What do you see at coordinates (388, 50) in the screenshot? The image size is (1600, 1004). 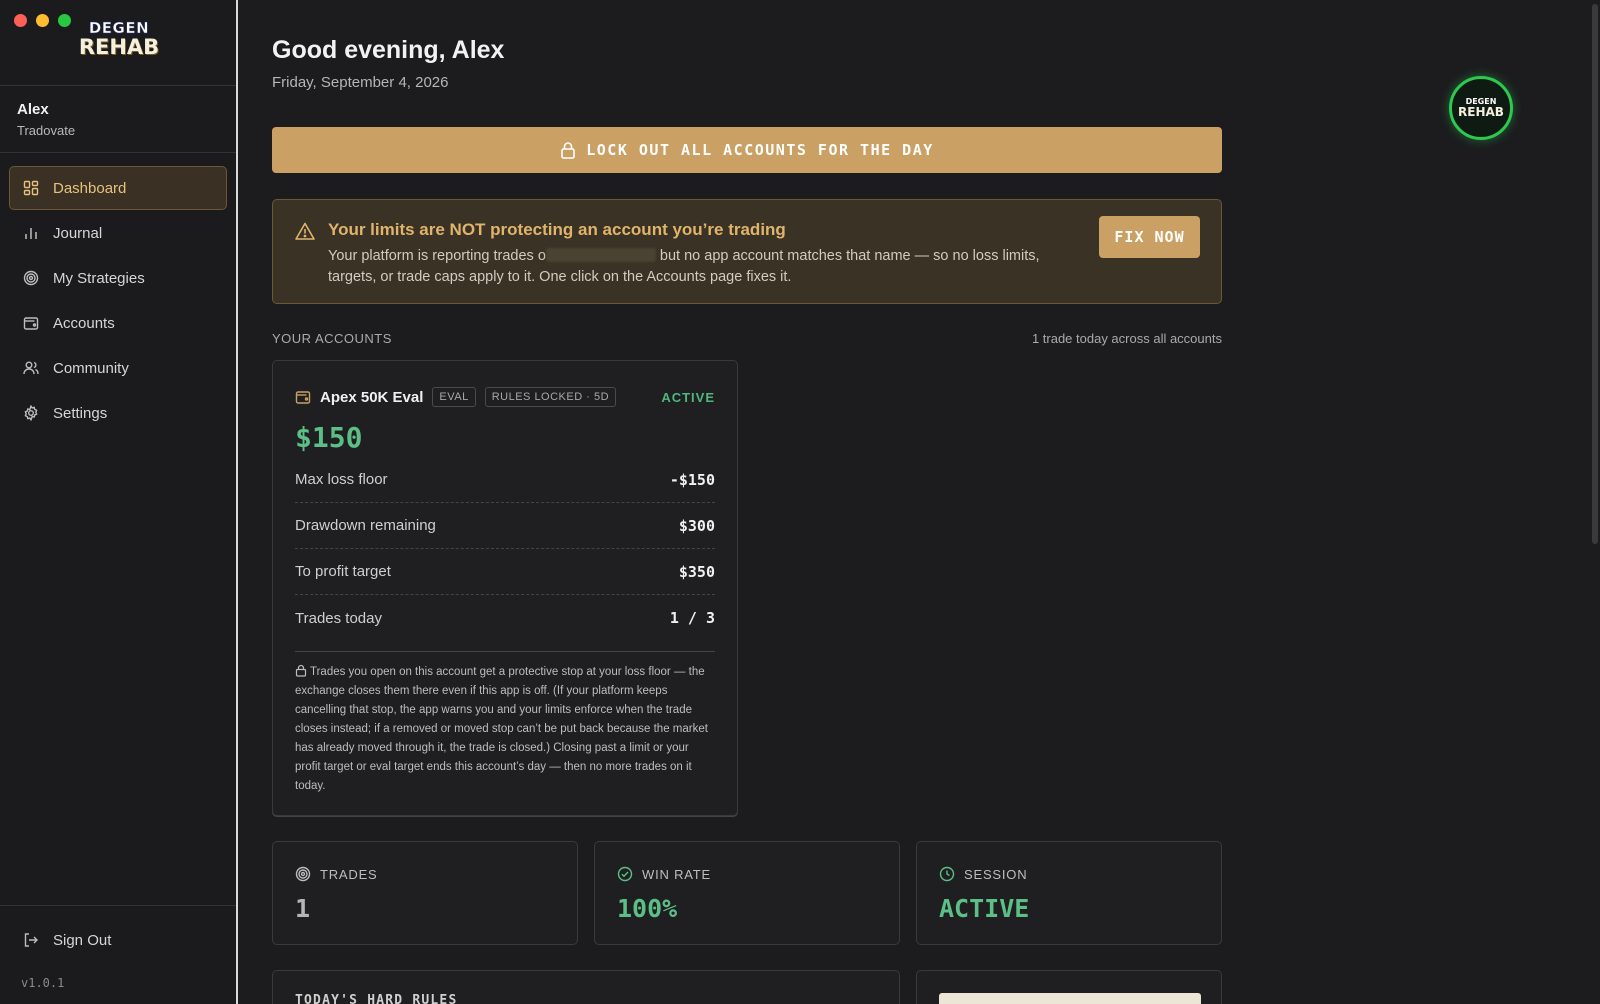 I see `page-title: Good evening, Alex` at bounding box center [388, 50].